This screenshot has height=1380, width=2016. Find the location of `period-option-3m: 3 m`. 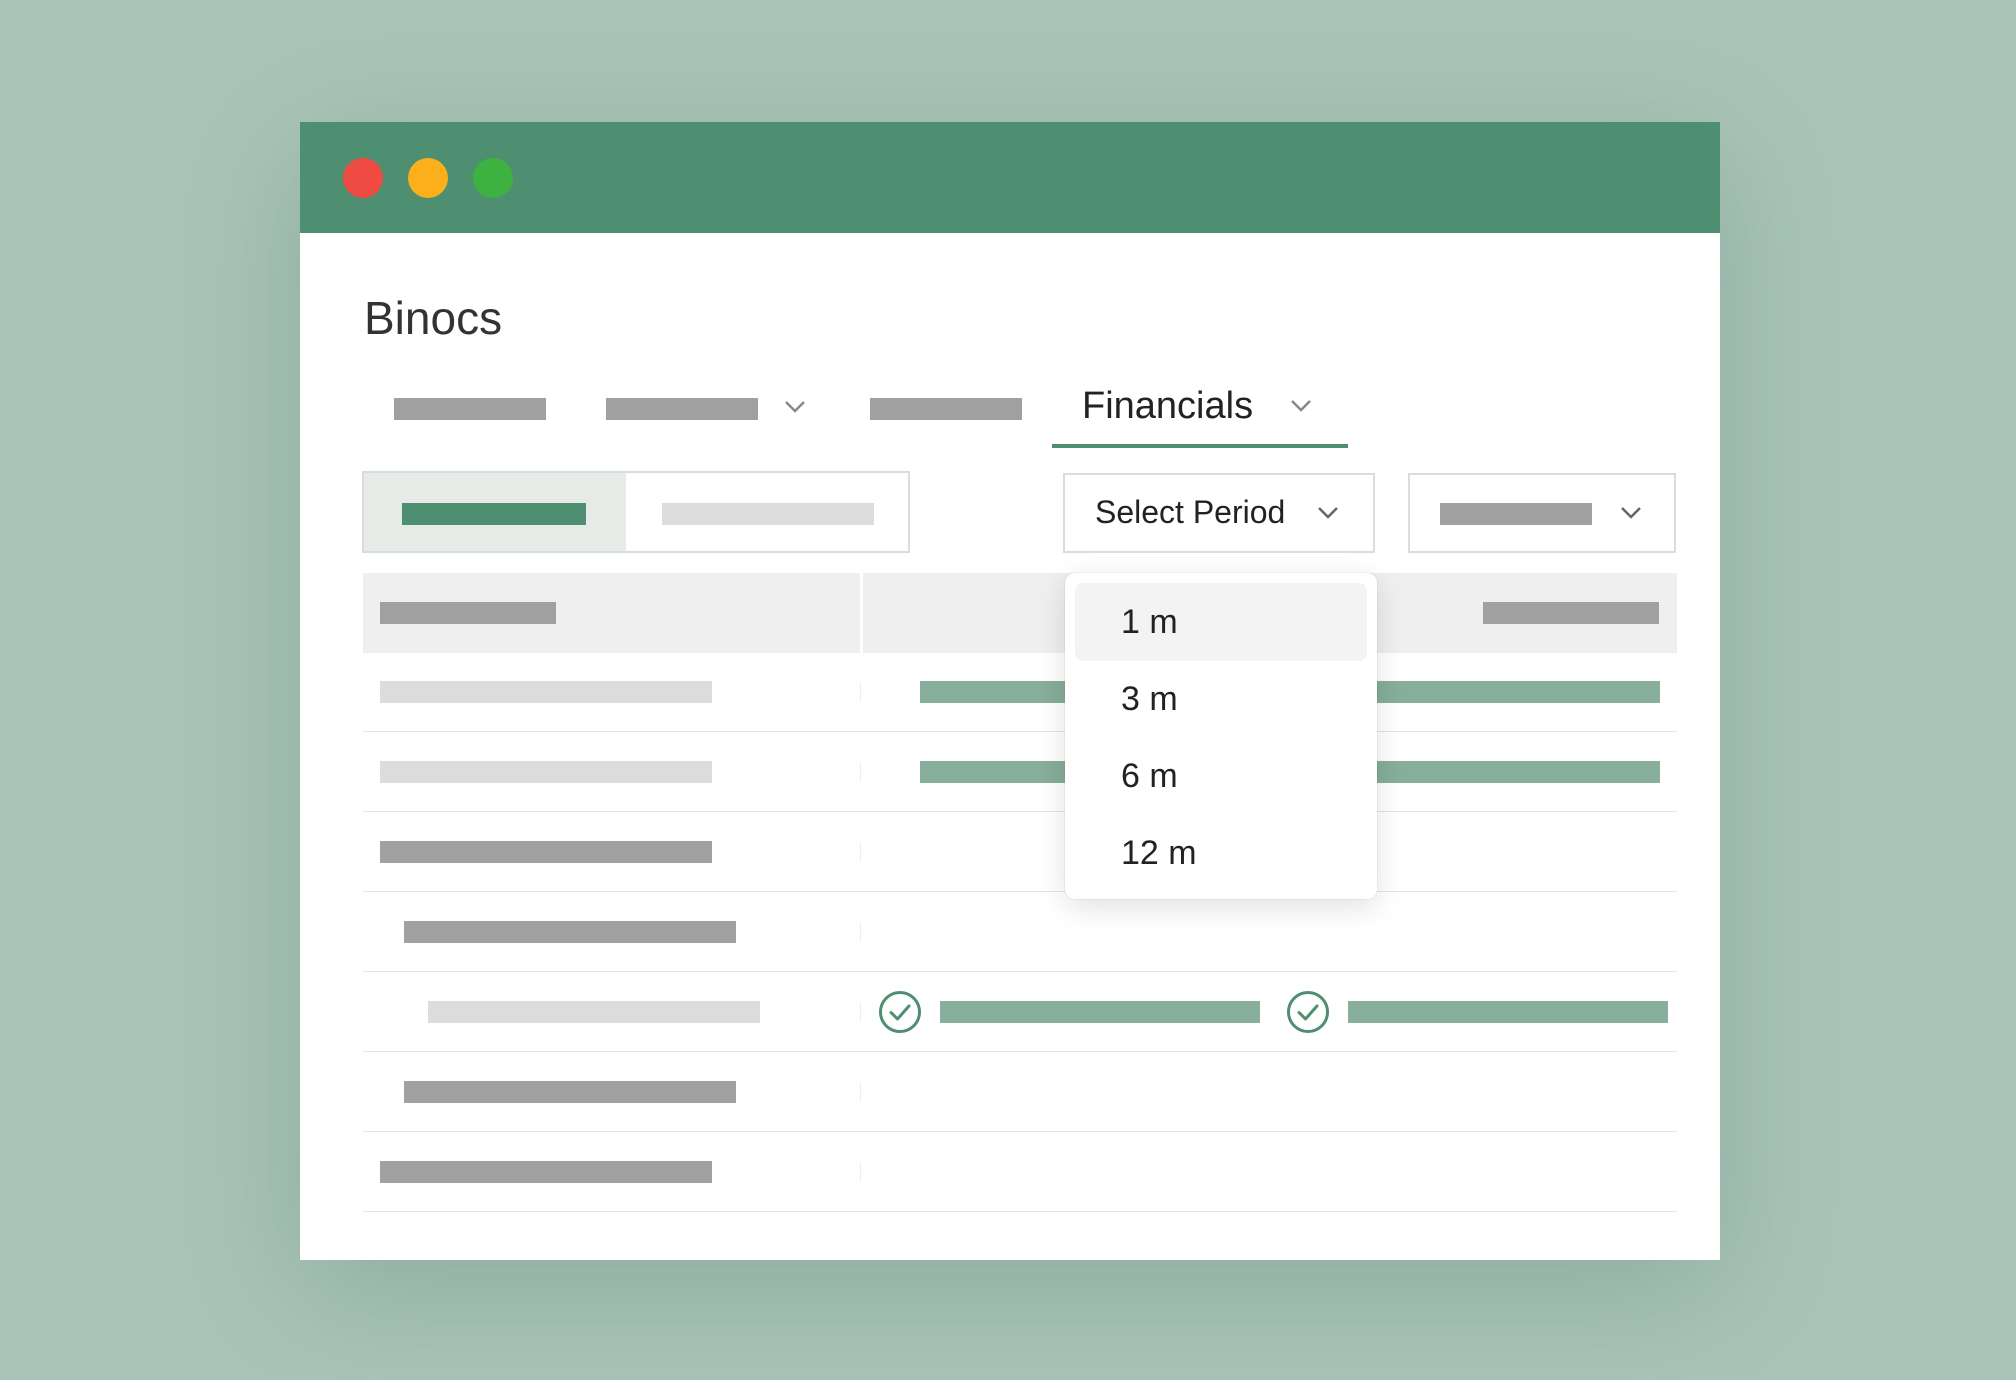

period-option-3m: 3 m is located at coordinates (1221, 699).